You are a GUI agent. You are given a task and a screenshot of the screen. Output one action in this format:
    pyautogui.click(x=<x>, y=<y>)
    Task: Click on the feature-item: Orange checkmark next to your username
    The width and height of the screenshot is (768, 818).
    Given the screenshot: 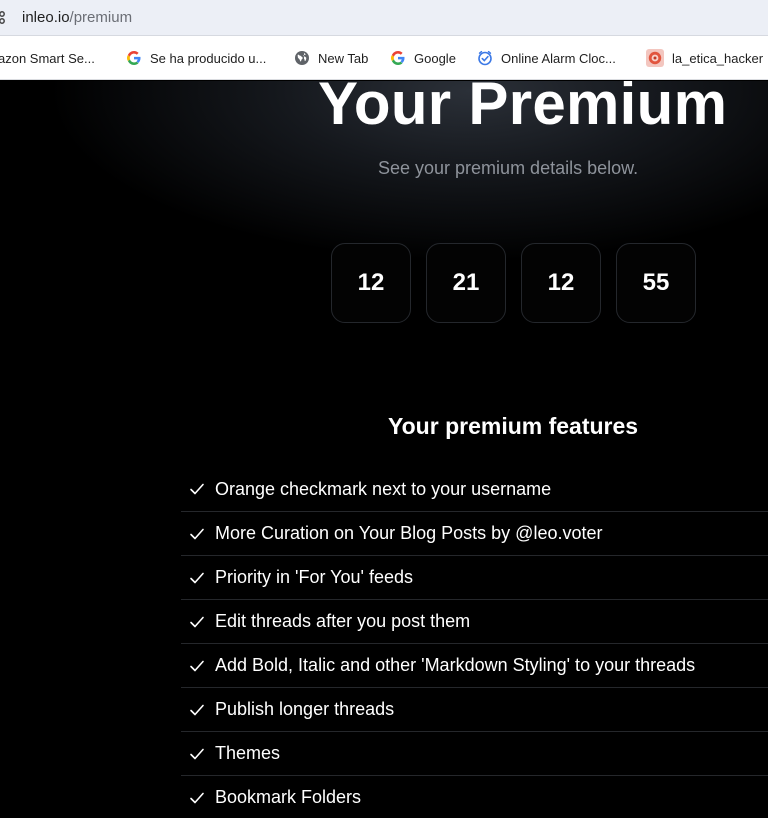 What is the action you would take?
    pyautogui.click(x=474, y=489)
    